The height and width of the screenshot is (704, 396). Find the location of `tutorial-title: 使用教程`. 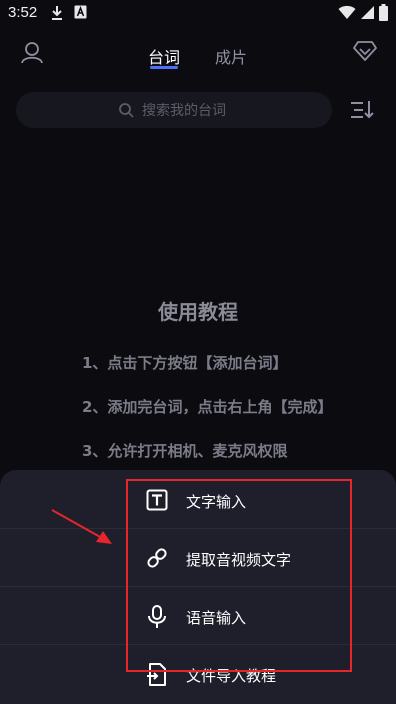

tutorial-title: 使用教程 is located at coordinates (198, 312).